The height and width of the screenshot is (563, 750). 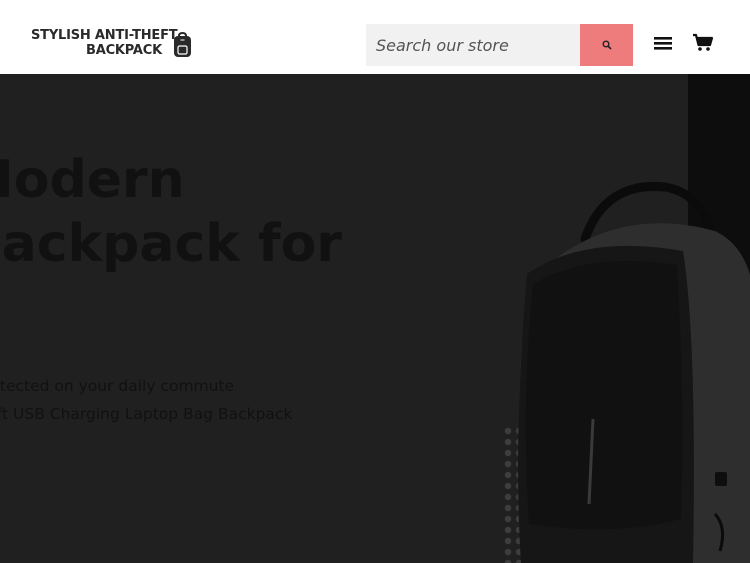 I want to click on hero-title: Modern Backpack for, so click(x=171, y=212).